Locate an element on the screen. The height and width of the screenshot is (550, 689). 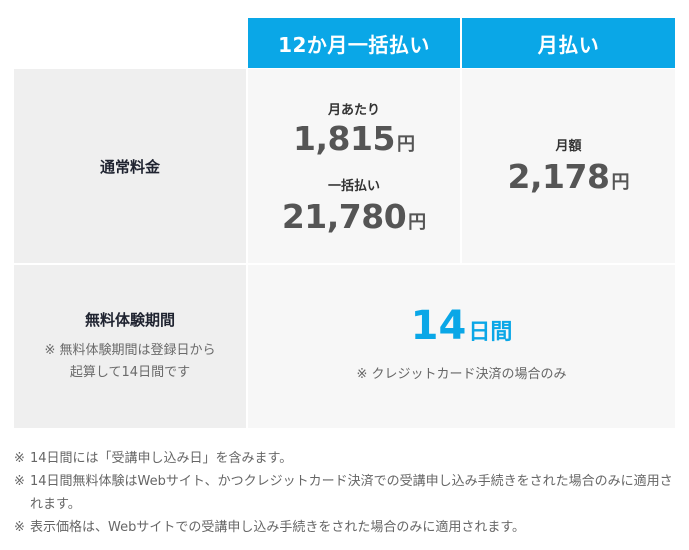
lump-sum-currency: 円 is located at coordinates (417, 222).